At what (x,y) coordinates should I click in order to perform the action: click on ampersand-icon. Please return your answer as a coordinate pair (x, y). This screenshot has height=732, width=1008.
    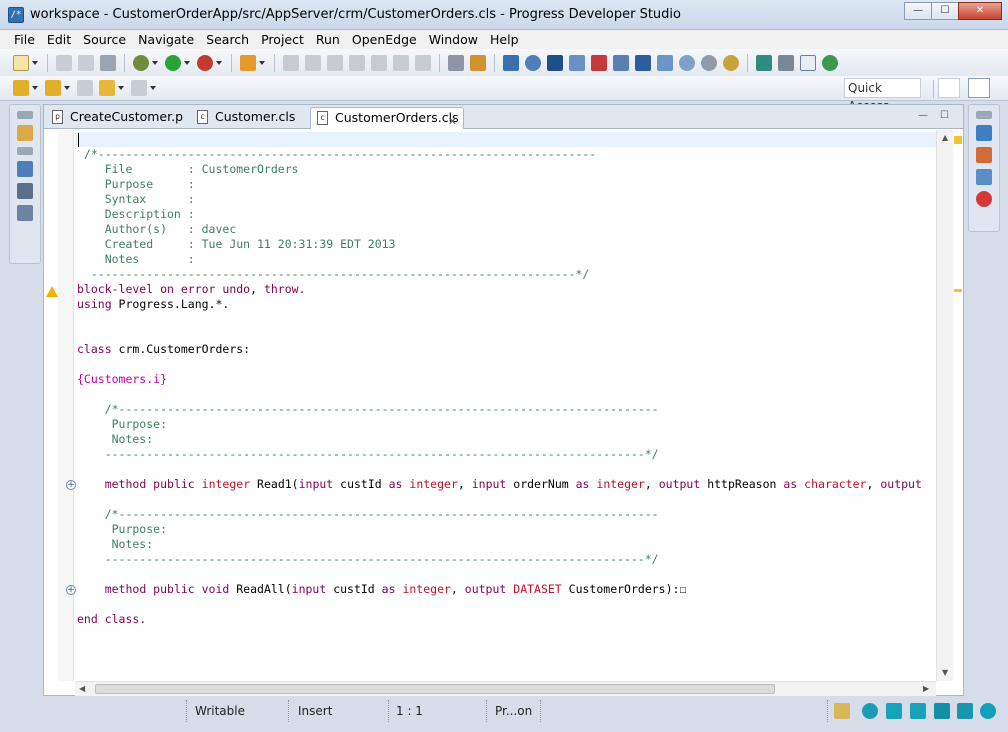
    Looking at the image, I should click on (808, 62).